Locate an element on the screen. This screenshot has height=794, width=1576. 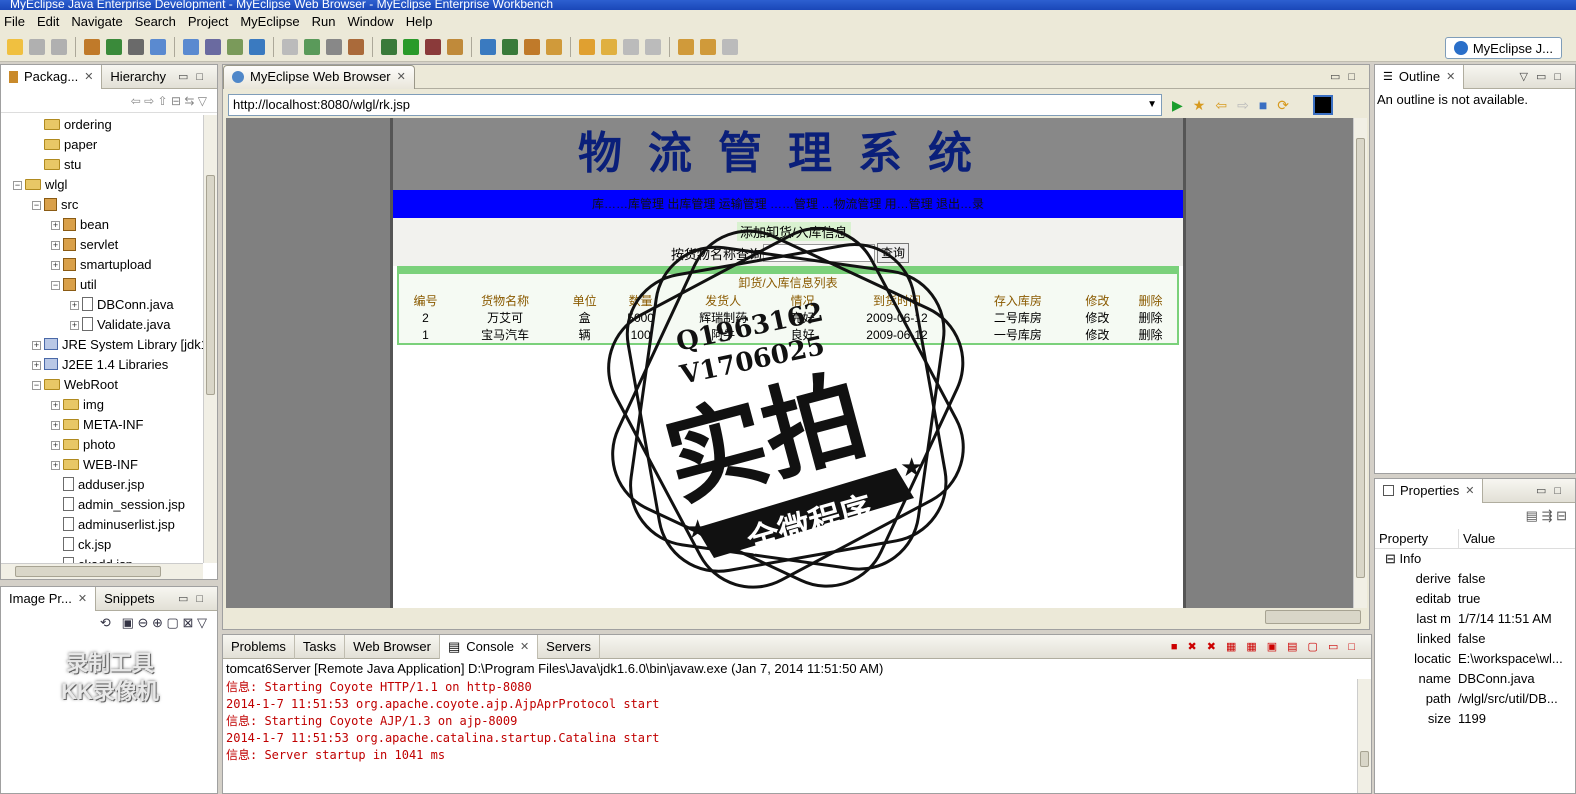
tab-servers: Servers is located at coordinates (569, 646).